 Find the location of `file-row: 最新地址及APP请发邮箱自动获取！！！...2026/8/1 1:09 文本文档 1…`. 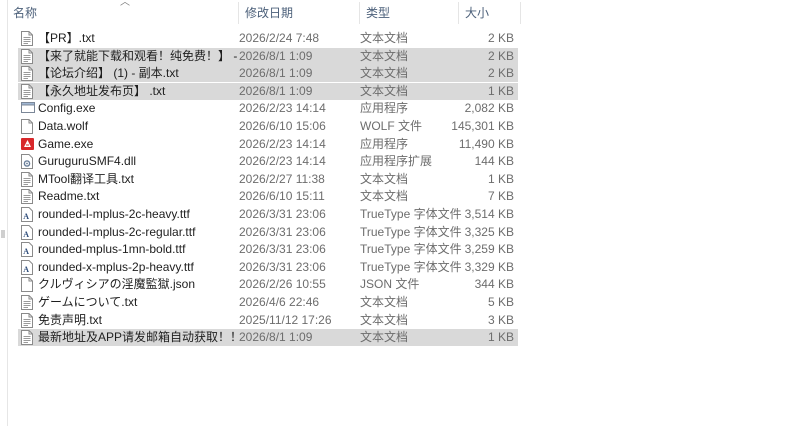

file-row: 最新地址及APP请发邮箱自动获取！！！...2026/8/1 1:09 文本文档 1… is located at coordinates (268, 338).